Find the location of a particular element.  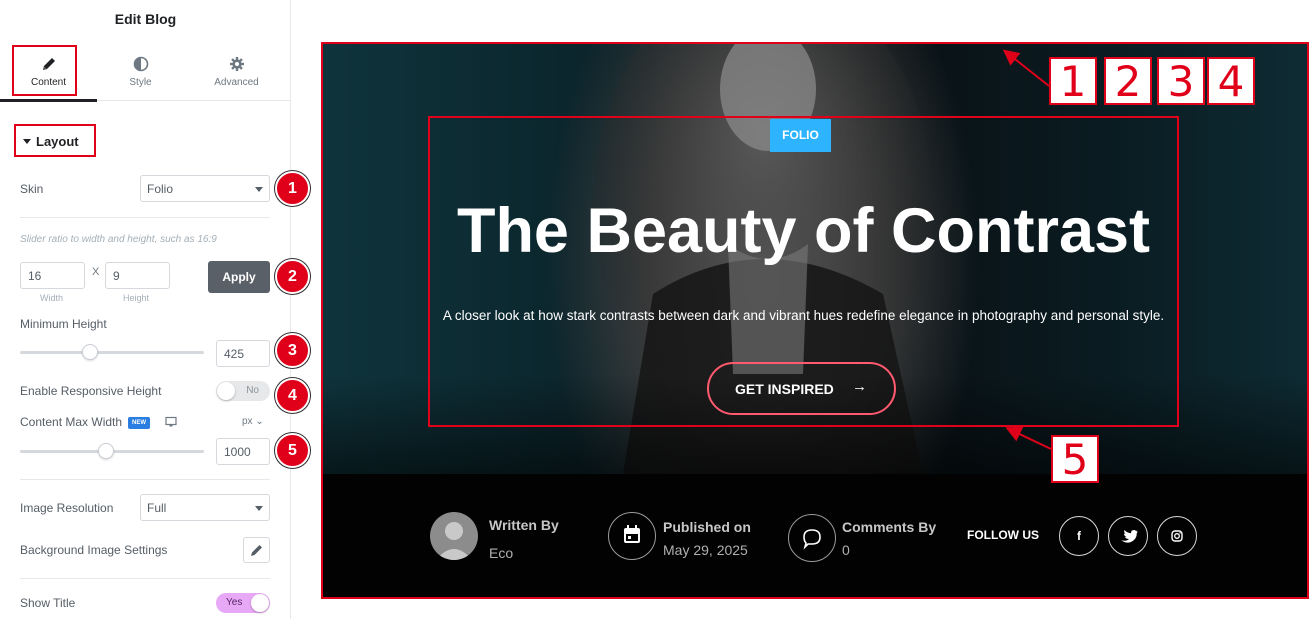

callout-badge-1: 1 is located at coordinates (292, 188).